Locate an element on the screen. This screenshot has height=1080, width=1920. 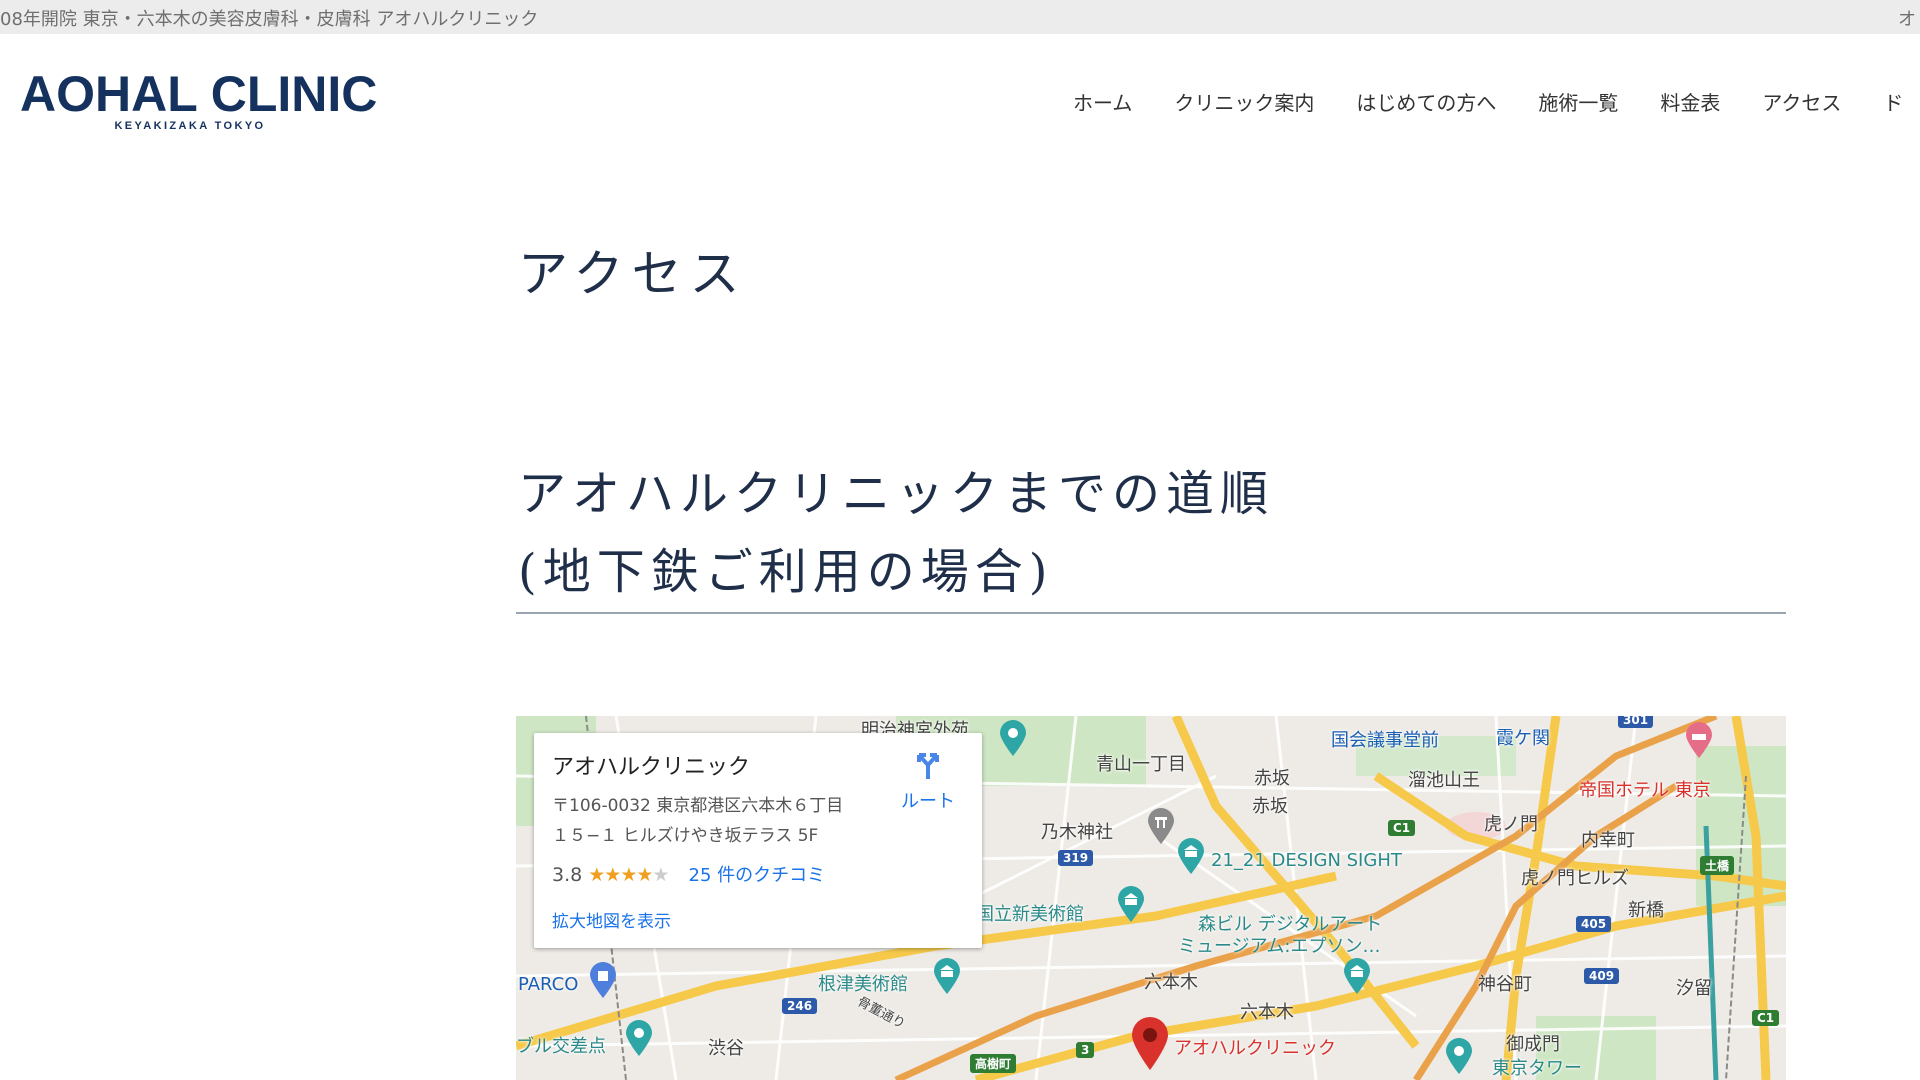
route-label: ルート is located at coordinates (928, 801).